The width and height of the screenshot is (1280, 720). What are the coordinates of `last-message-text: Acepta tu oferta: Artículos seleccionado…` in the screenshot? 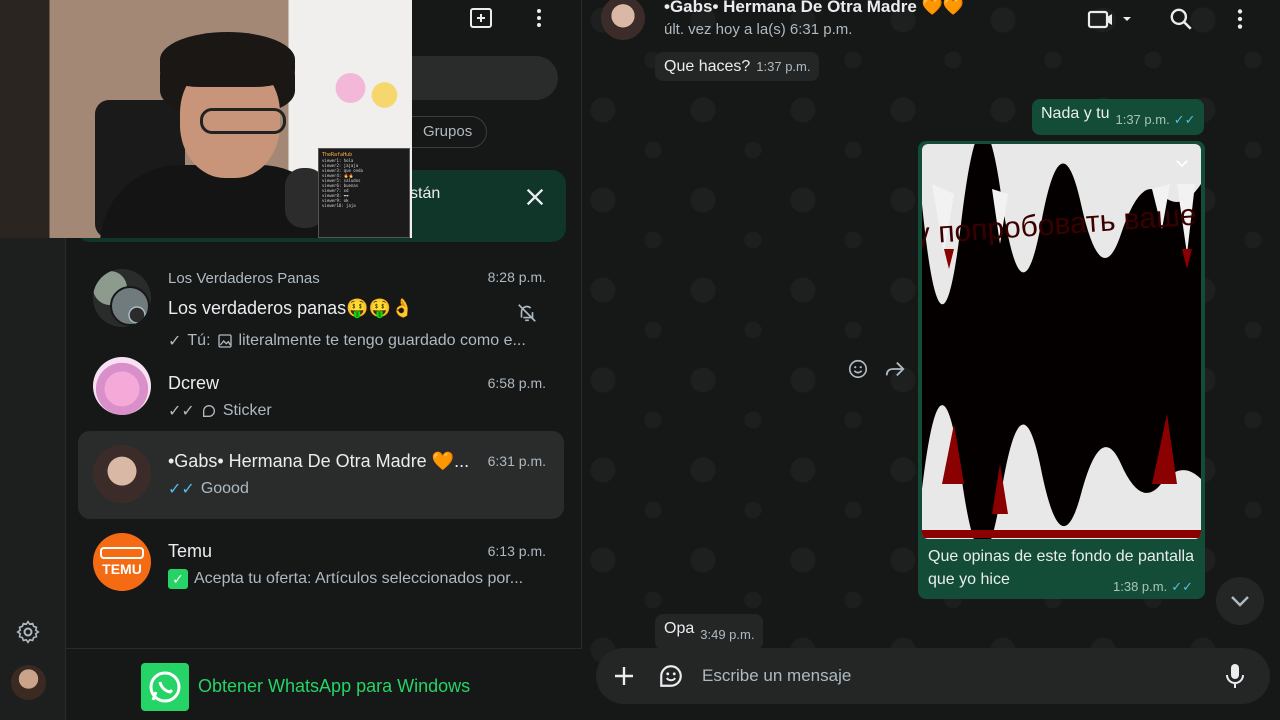 It's located at (359, 578).